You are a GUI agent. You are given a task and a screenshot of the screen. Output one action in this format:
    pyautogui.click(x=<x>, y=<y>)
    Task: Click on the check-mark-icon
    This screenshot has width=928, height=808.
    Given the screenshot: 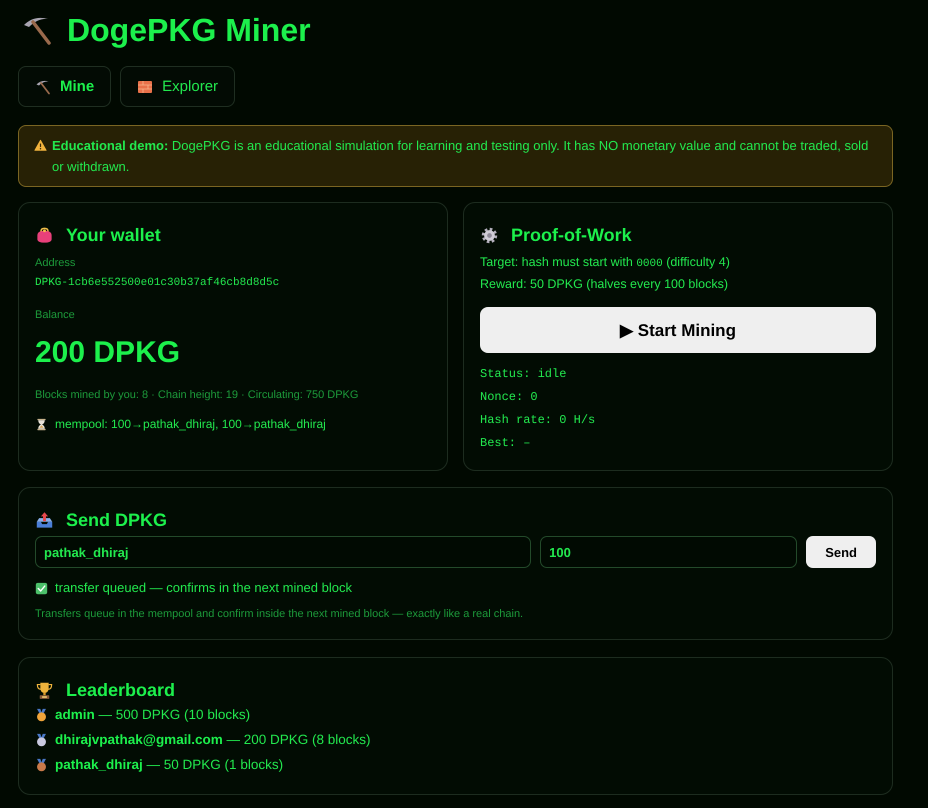 What is the action you would take?
    pyautogui.click(x=41, y=588)
    